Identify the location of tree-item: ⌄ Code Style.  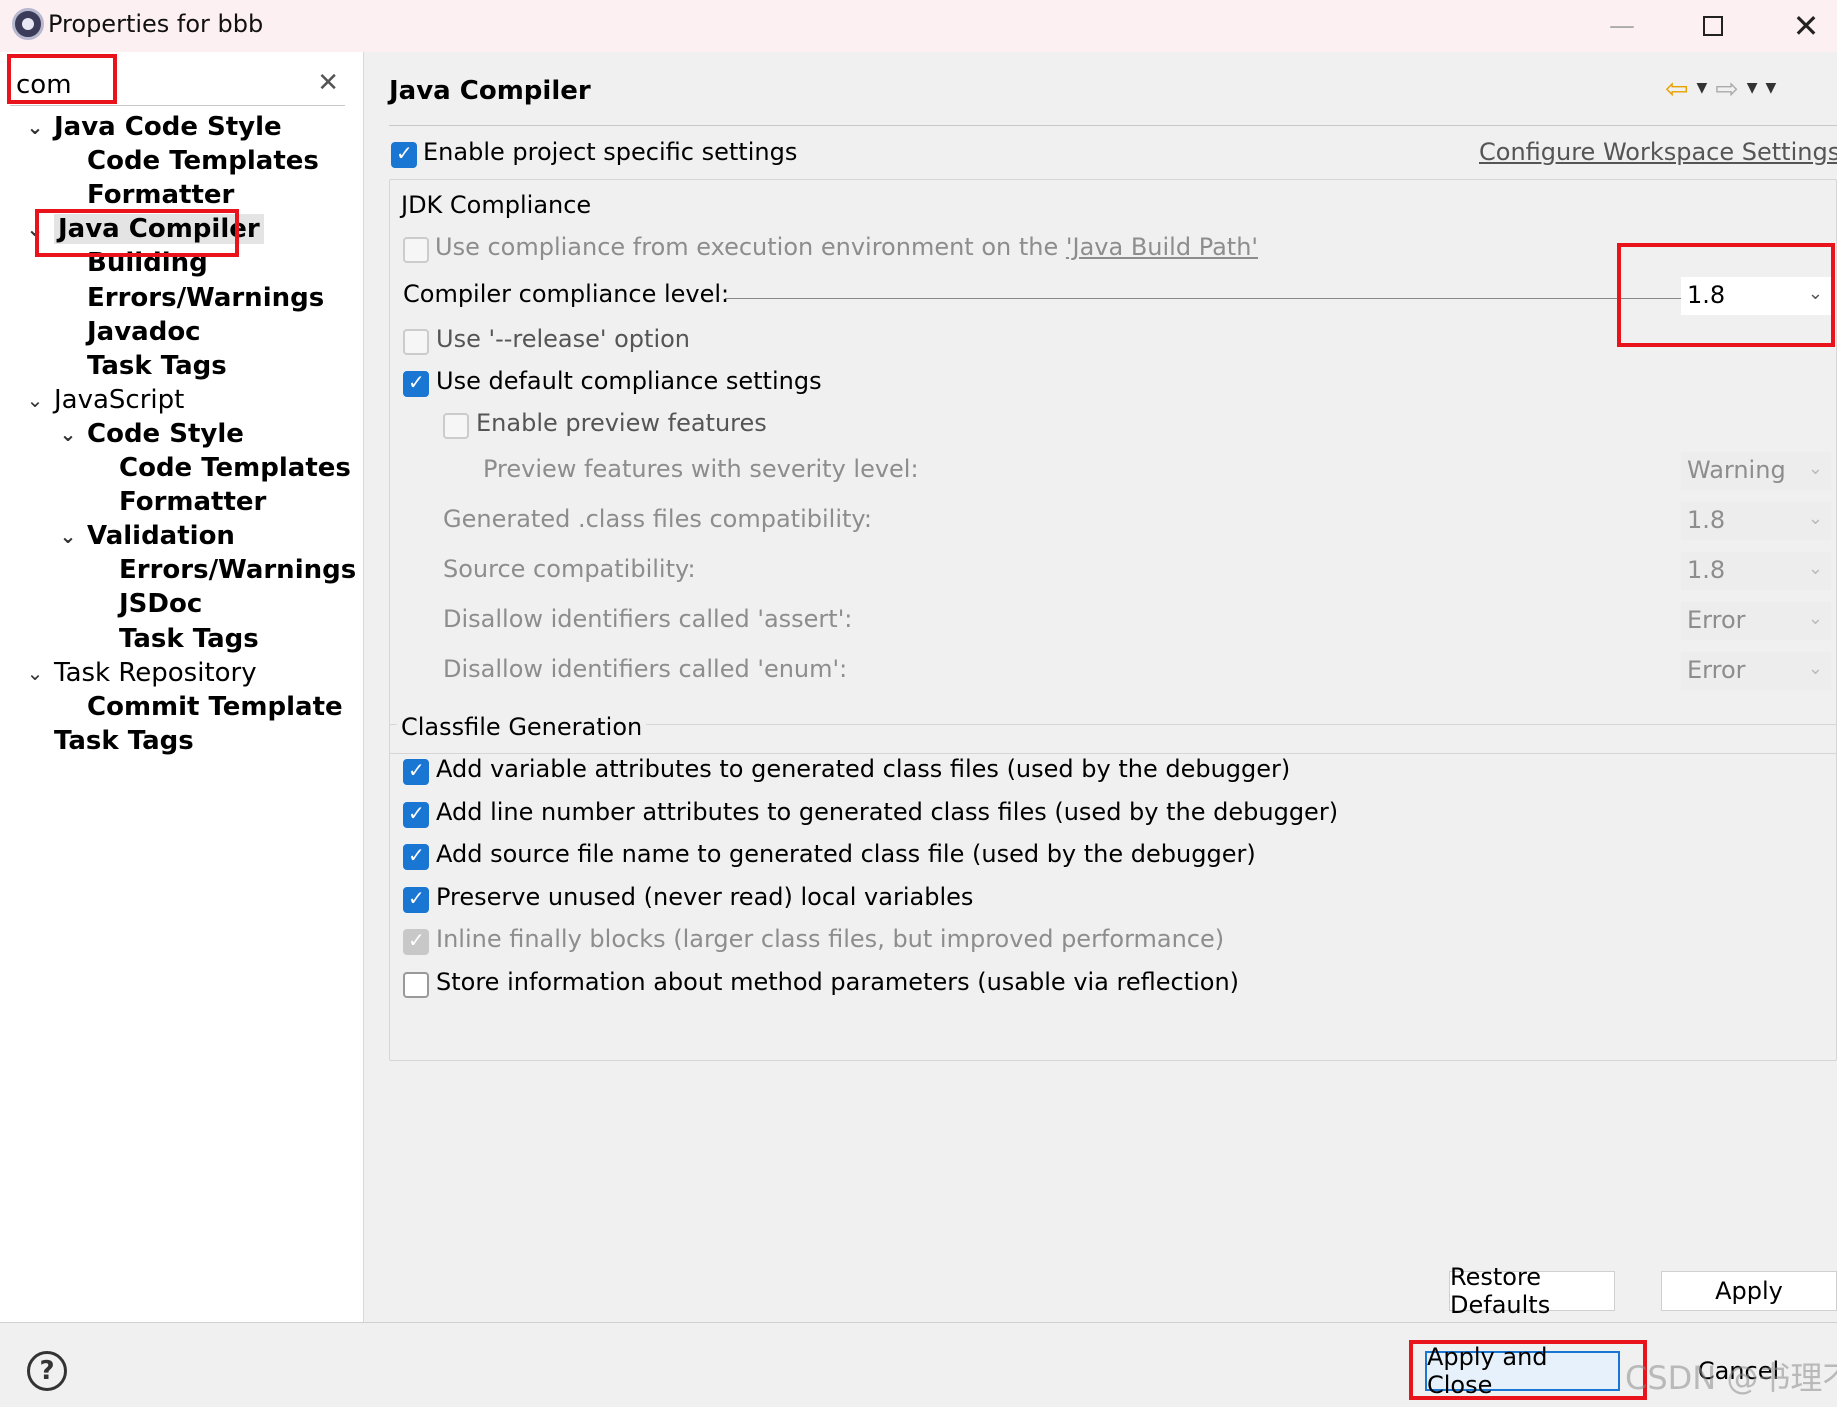
(149, 434).